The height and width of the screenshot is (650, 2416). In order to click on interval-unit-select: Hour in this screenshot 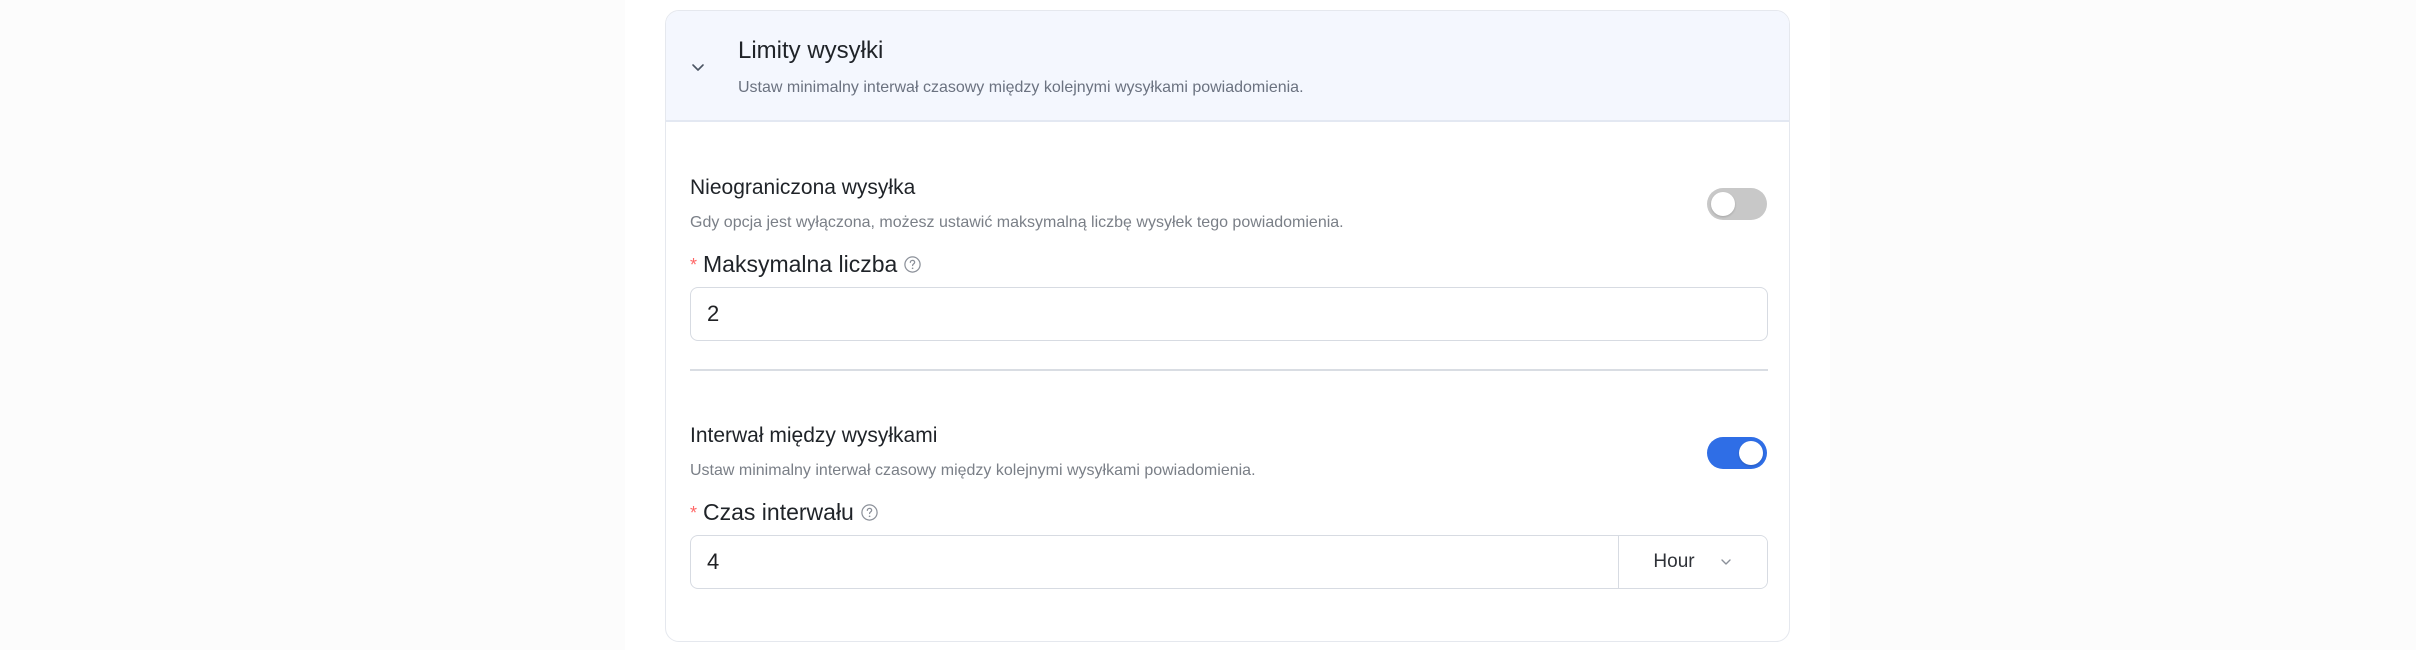, I will do `click(1692, 562)`.